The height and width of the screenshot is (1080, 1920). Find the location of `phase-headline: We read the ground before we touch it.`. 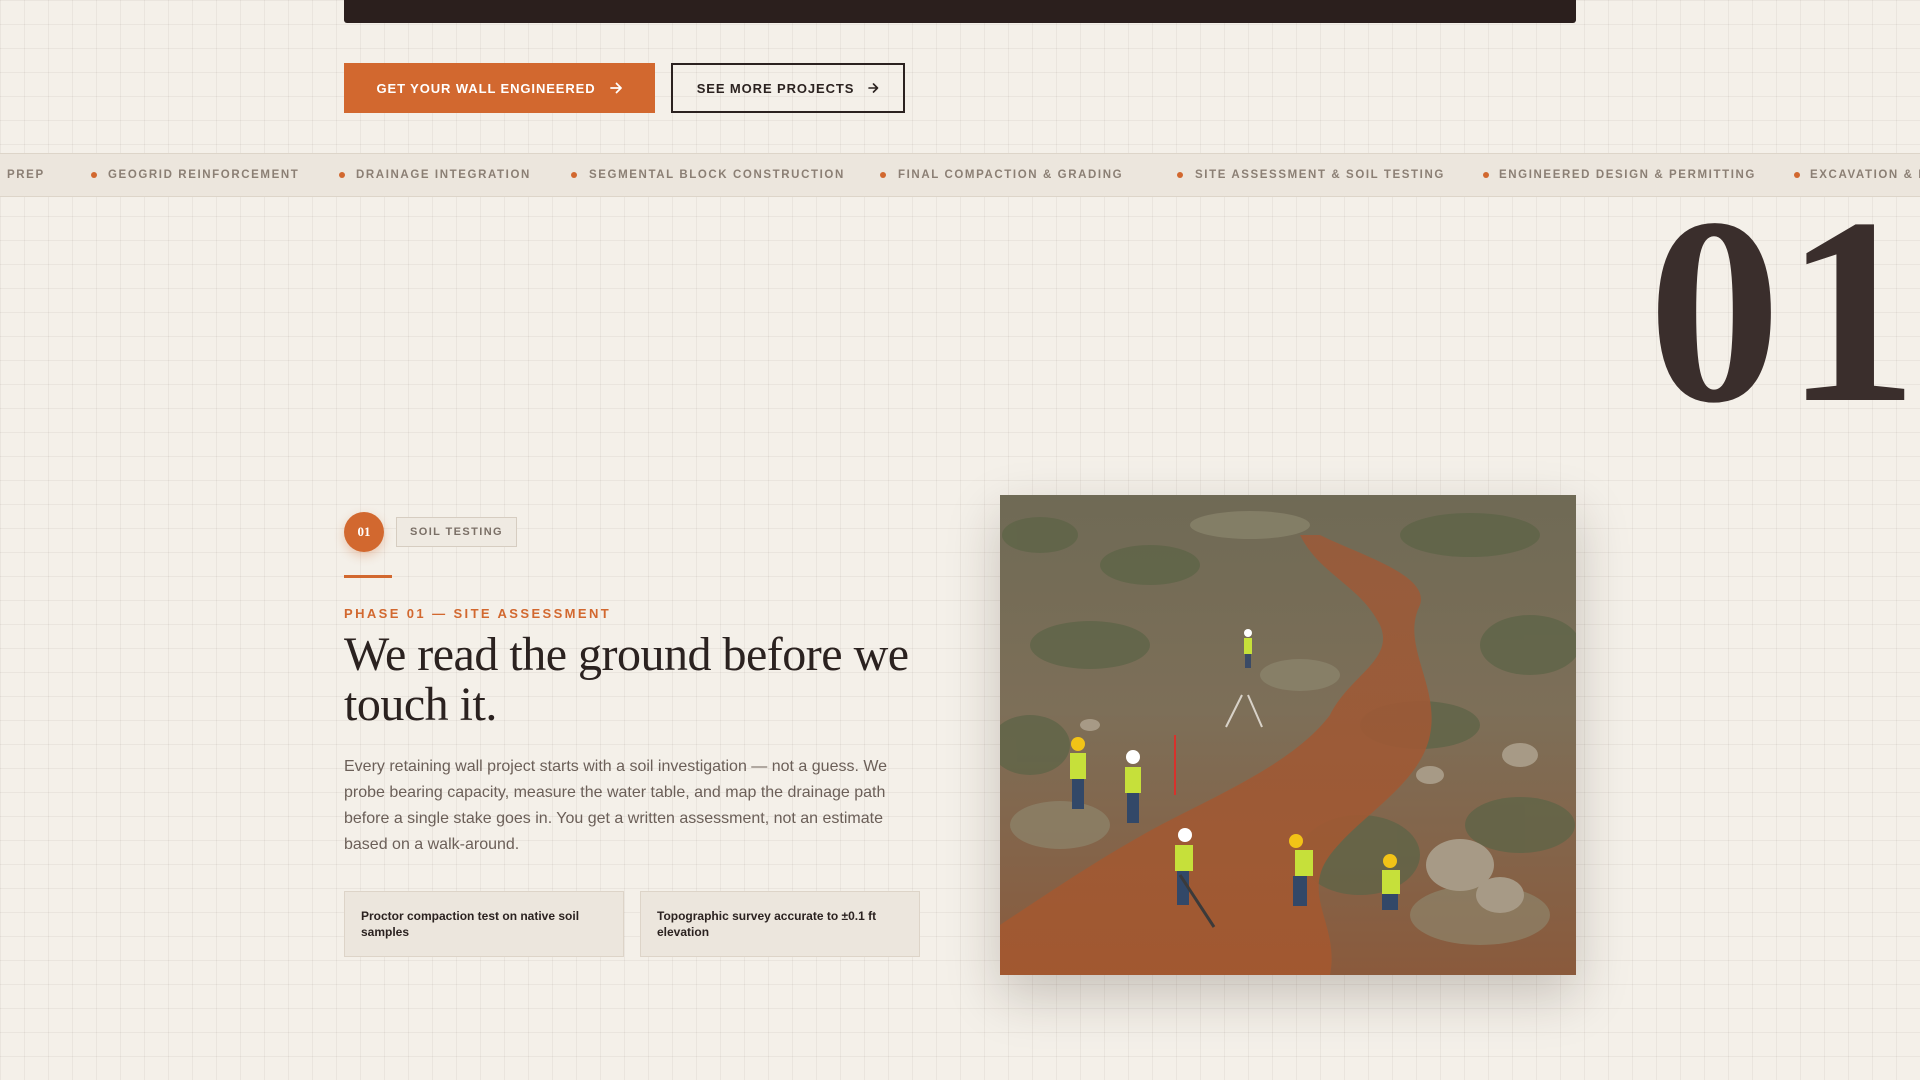

phase-headline: We read the ground before we touch it. is located at coordinates (626, 679).